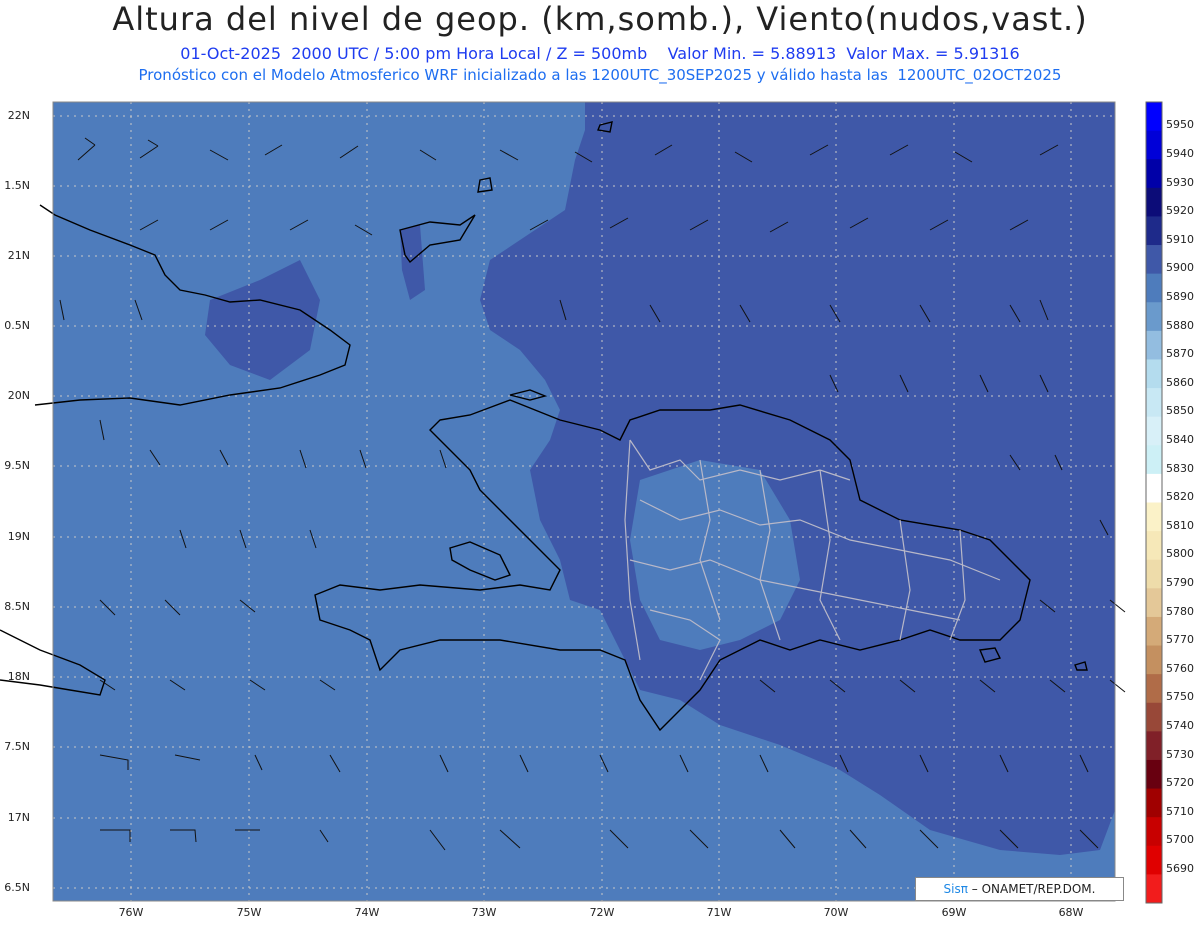 Image resolution: width=1200 pixels, height=927 pixels. I want to click on colorbar-label: 5770, so click(1180, 640).